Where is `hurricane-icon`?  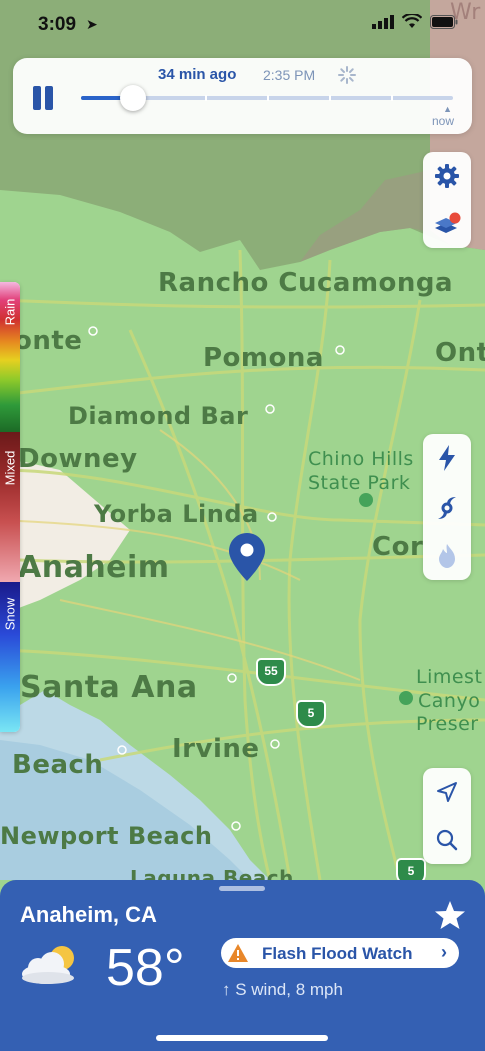
hurricane-icon is located at coordinates (447, 508).